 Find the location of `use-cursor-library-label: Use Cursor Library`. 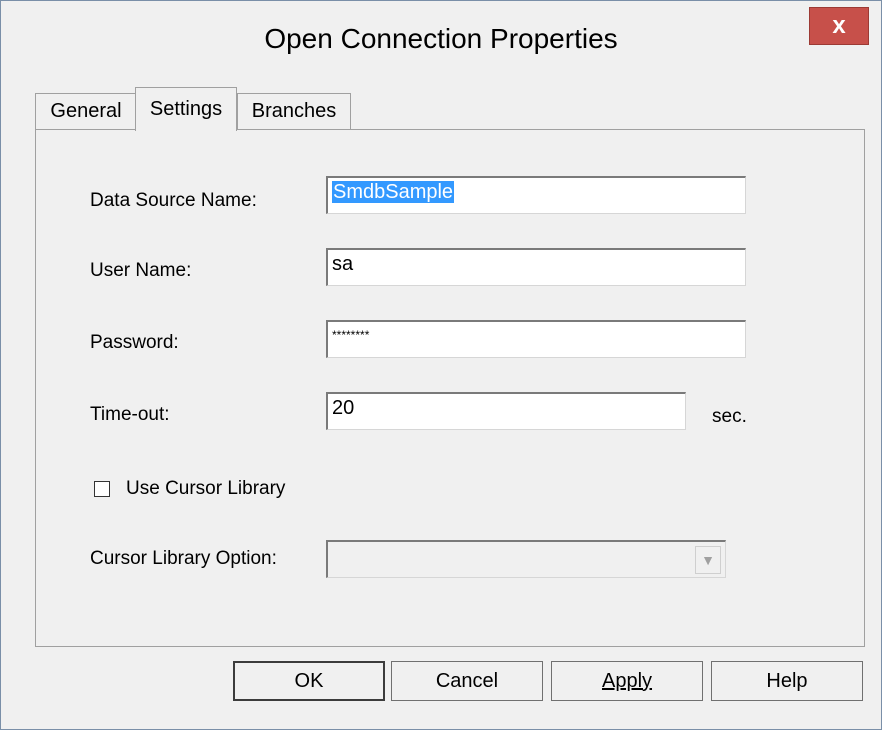

use-cursor-library-label: Use Cursor Library is located at coordinates (205, 489).